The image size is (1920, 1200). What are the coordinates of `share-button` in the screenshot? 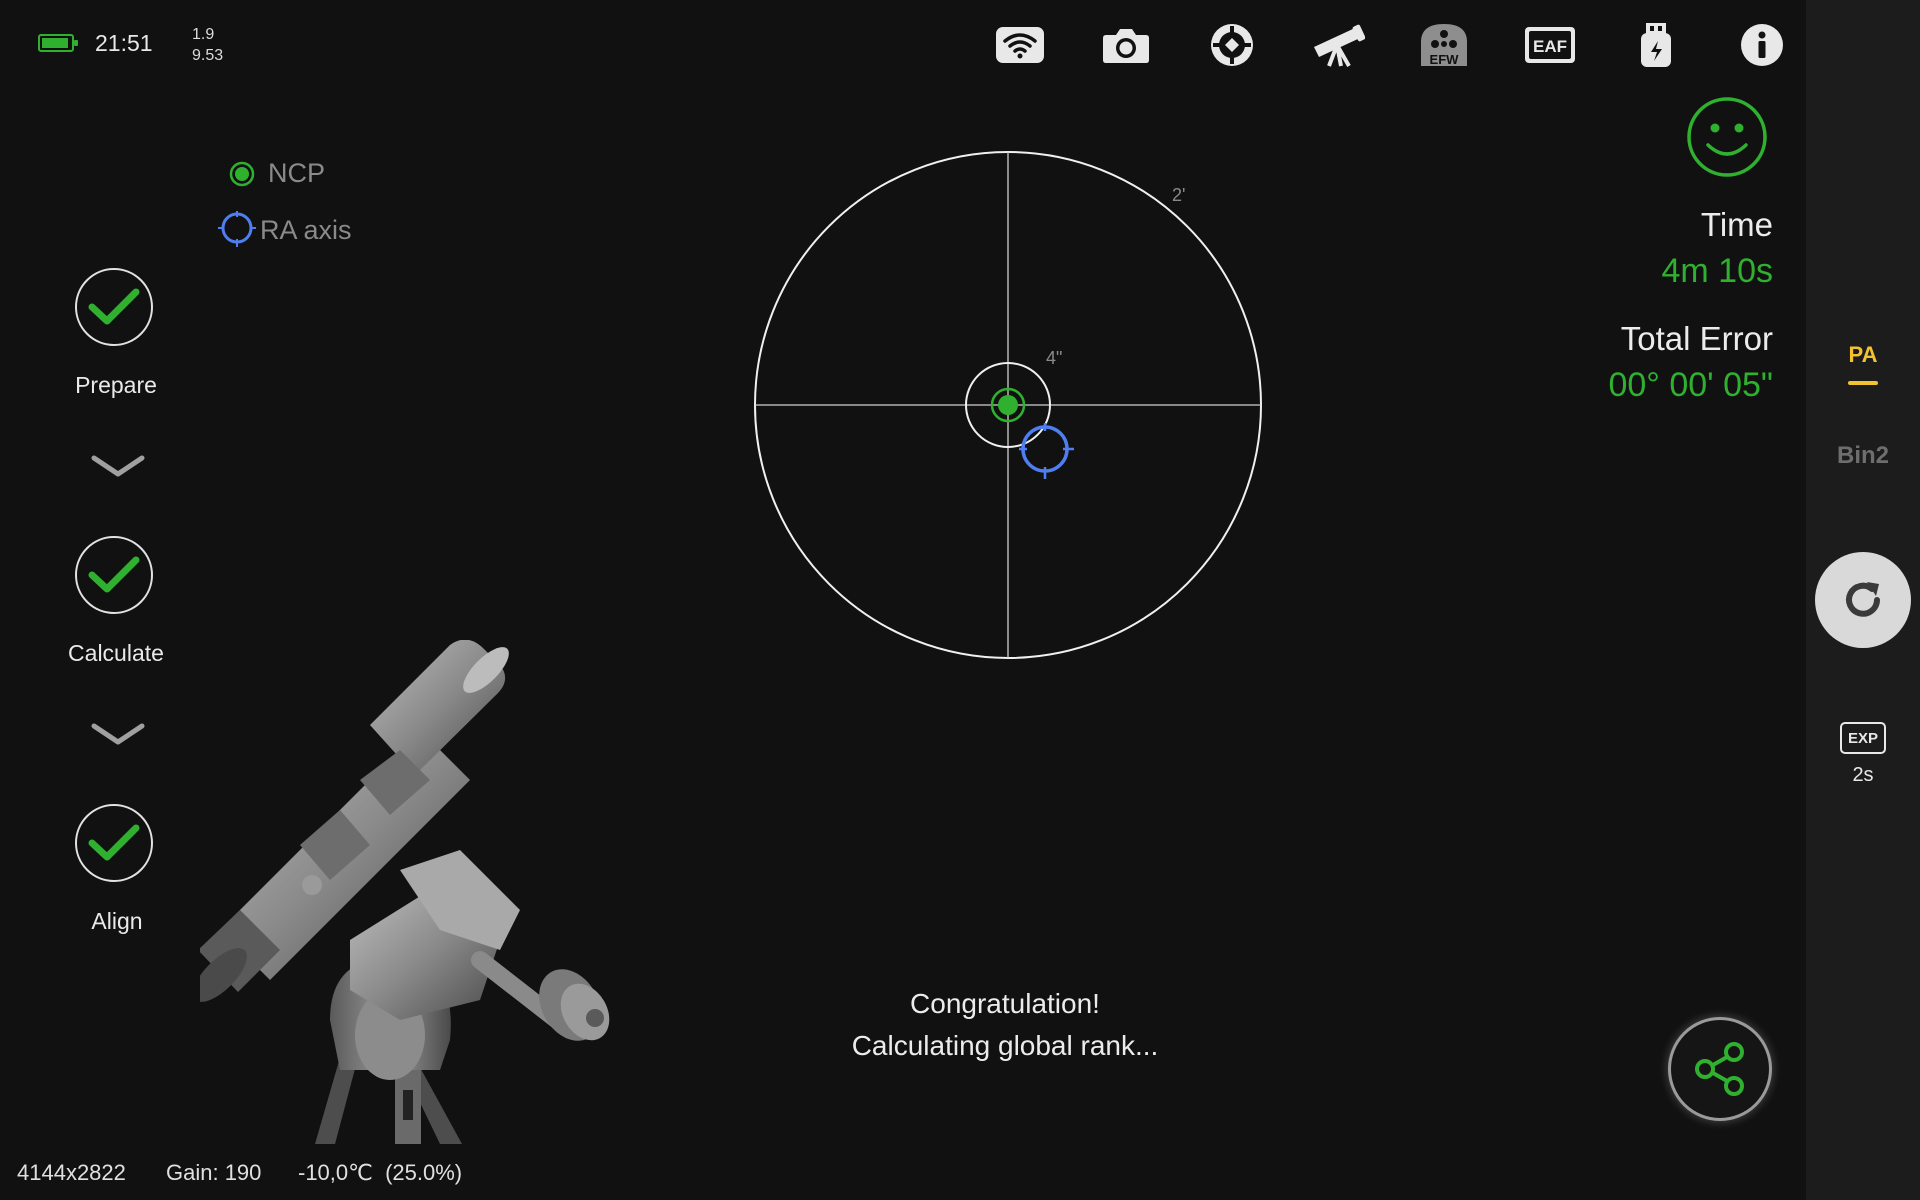 It's located at (1720, 1069).